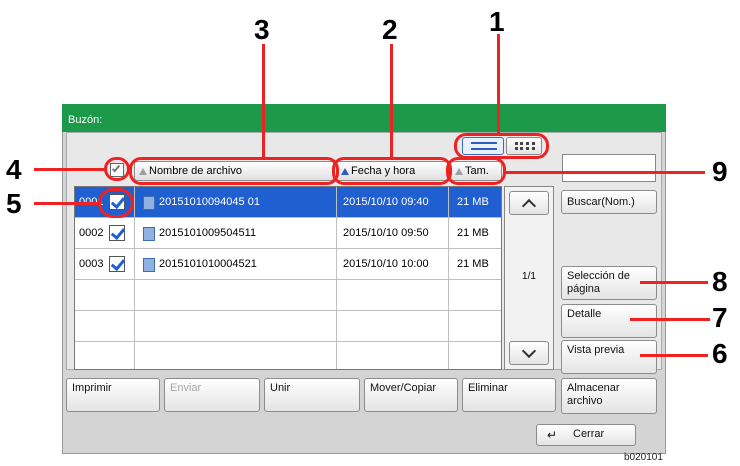 The image size is (740, 466). I want to click on scroll-panel: 1/1, so click(529, 278).